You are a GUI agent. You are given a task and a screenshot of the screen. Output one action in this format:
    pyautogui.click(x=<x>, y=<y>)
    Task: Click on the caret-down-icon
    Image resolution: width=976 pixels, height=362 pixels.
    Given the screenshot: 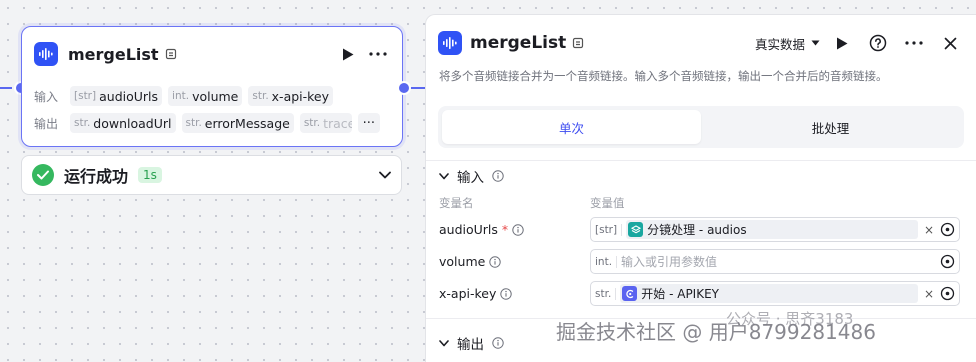 What is the action you would take?
    pyautogui.click(x=815, y=43)
    